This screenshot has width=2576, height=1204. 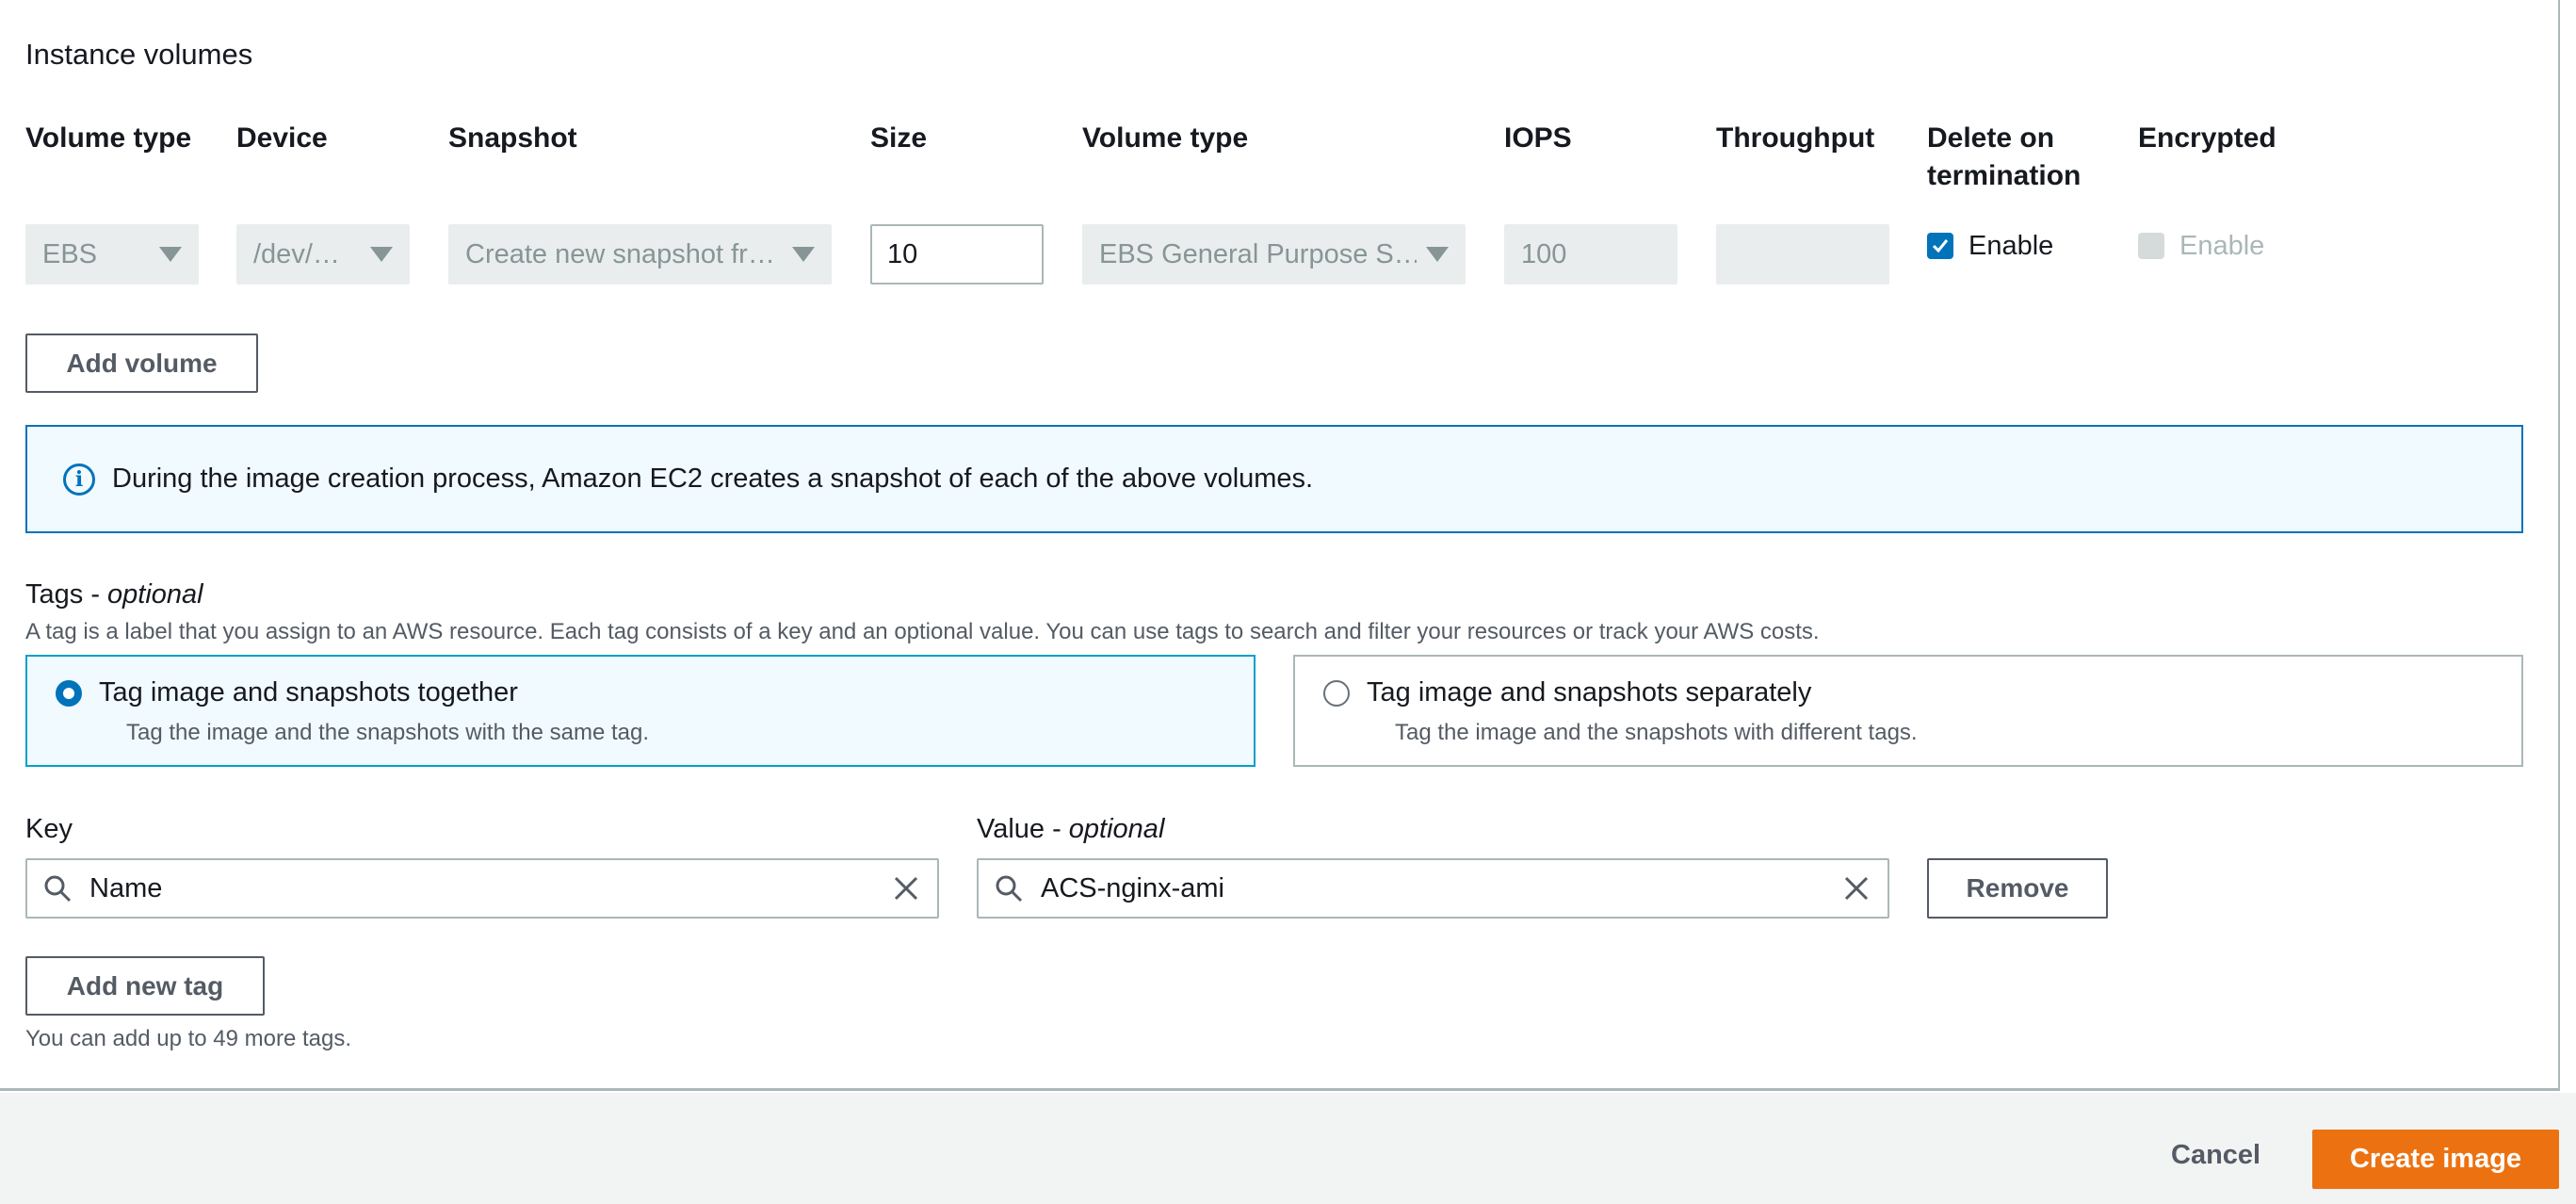 What do you see at coordinates (1589, 693) in the screenshot?
I see `tag-separately-label: Tag image and snapshots separately` at bounding box center [1589, 693].